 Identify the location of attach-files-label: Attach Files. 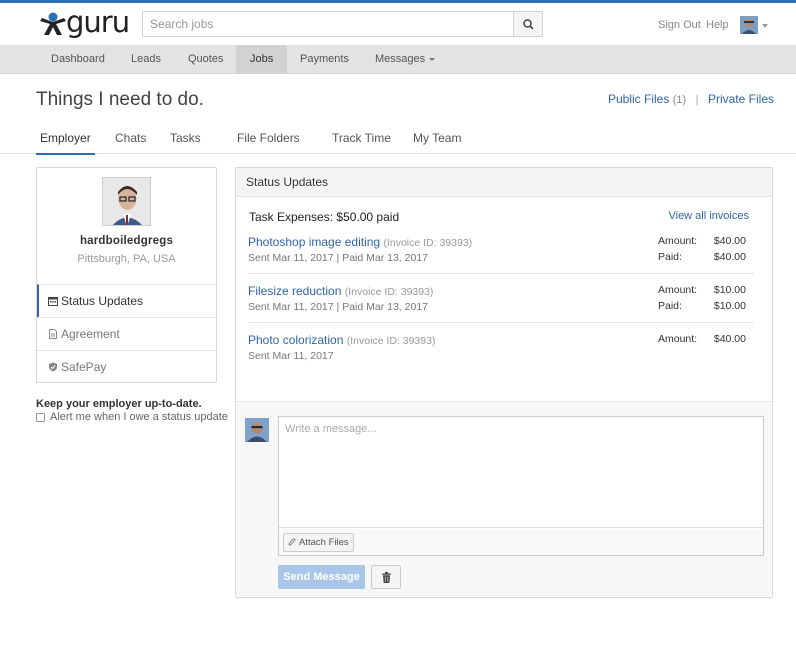
(324, 542).